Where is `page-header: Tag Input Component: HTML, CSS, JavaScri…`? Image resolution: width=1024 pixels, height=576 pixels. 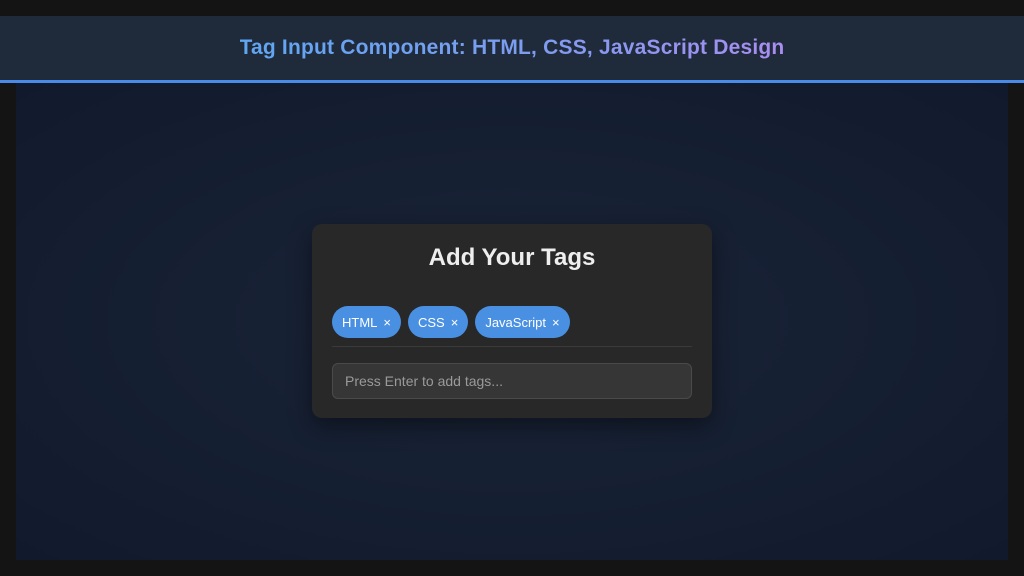 page-header: Tag Input Component: HTML, CSS, JavaScri… is located at coordinates (512, 49).